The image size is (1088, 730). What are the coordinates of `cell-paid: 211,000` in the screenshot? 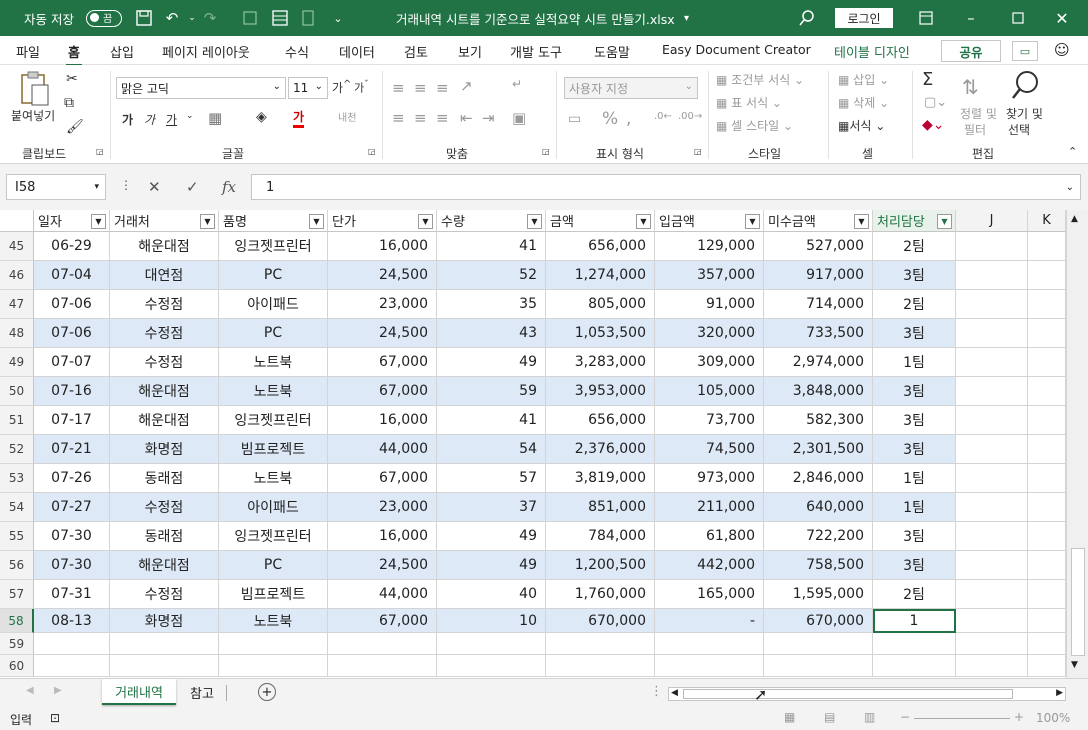 It's located at (709, 507).